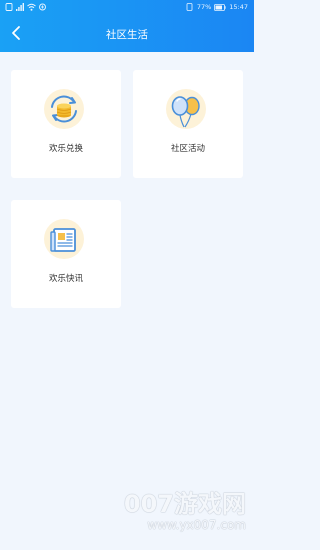 The height and width of the screenshot is (550, 320). What do you see at coordinates (26, 7) in the screenshot?
I see `status-left-icons` at bounding box center [26, 7].